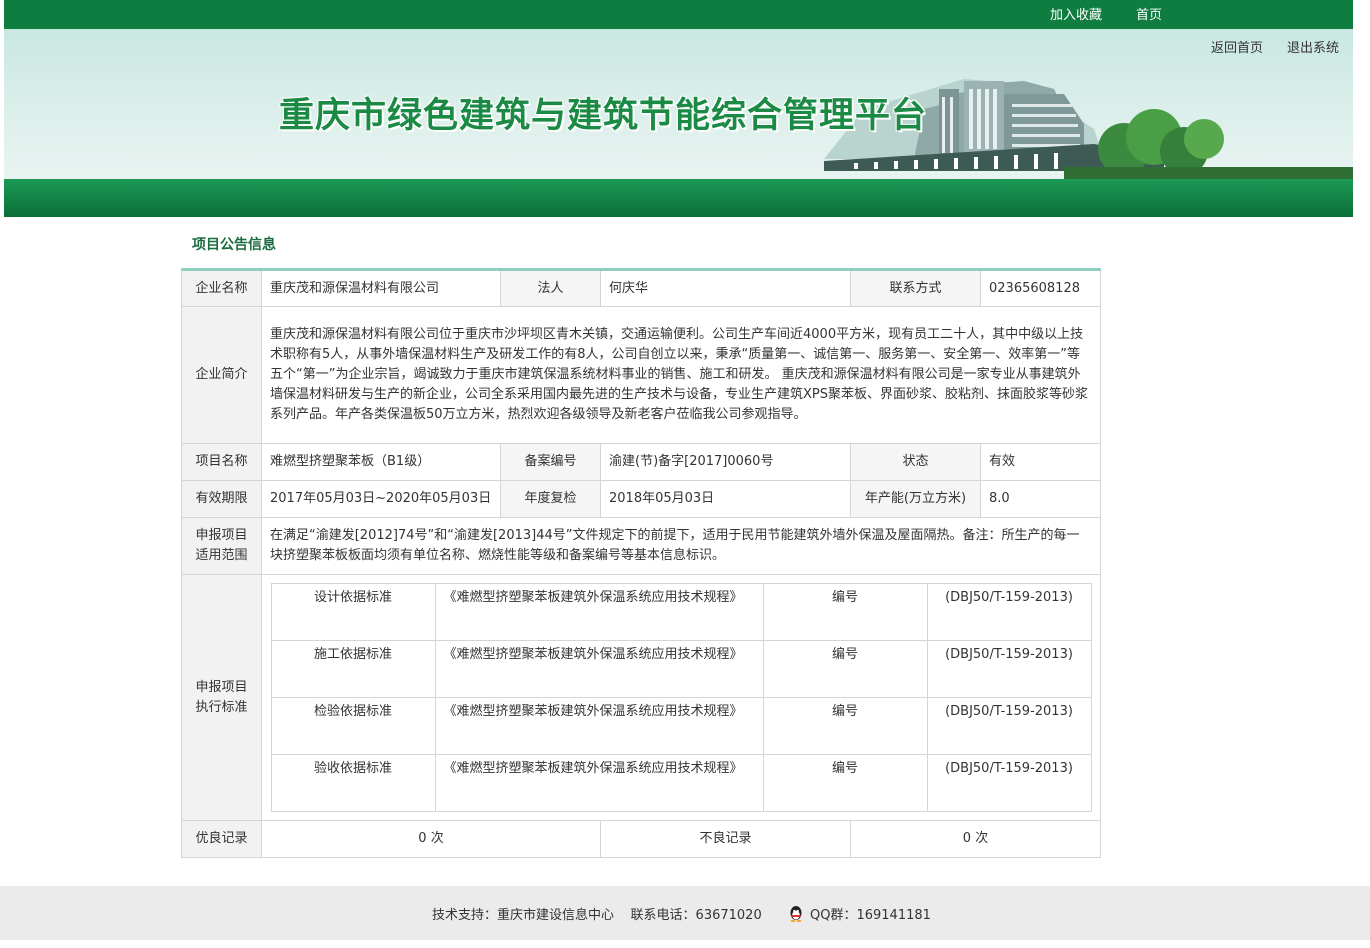  What do you see at coordinates (870, 915) in the screenshot?
I see `qq-group: QQ群：169141181` at bounding box center [870, 915].